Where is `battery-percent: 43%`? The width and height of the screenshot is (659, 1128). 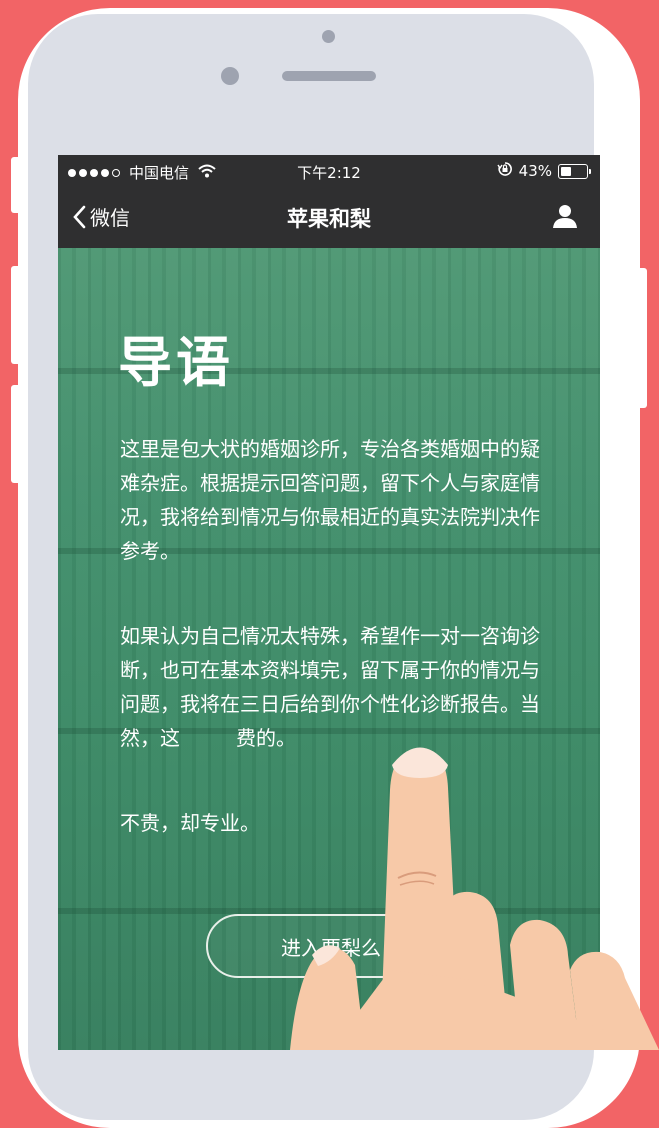
battery-percent: 43% is located at coordinates (535, 171).